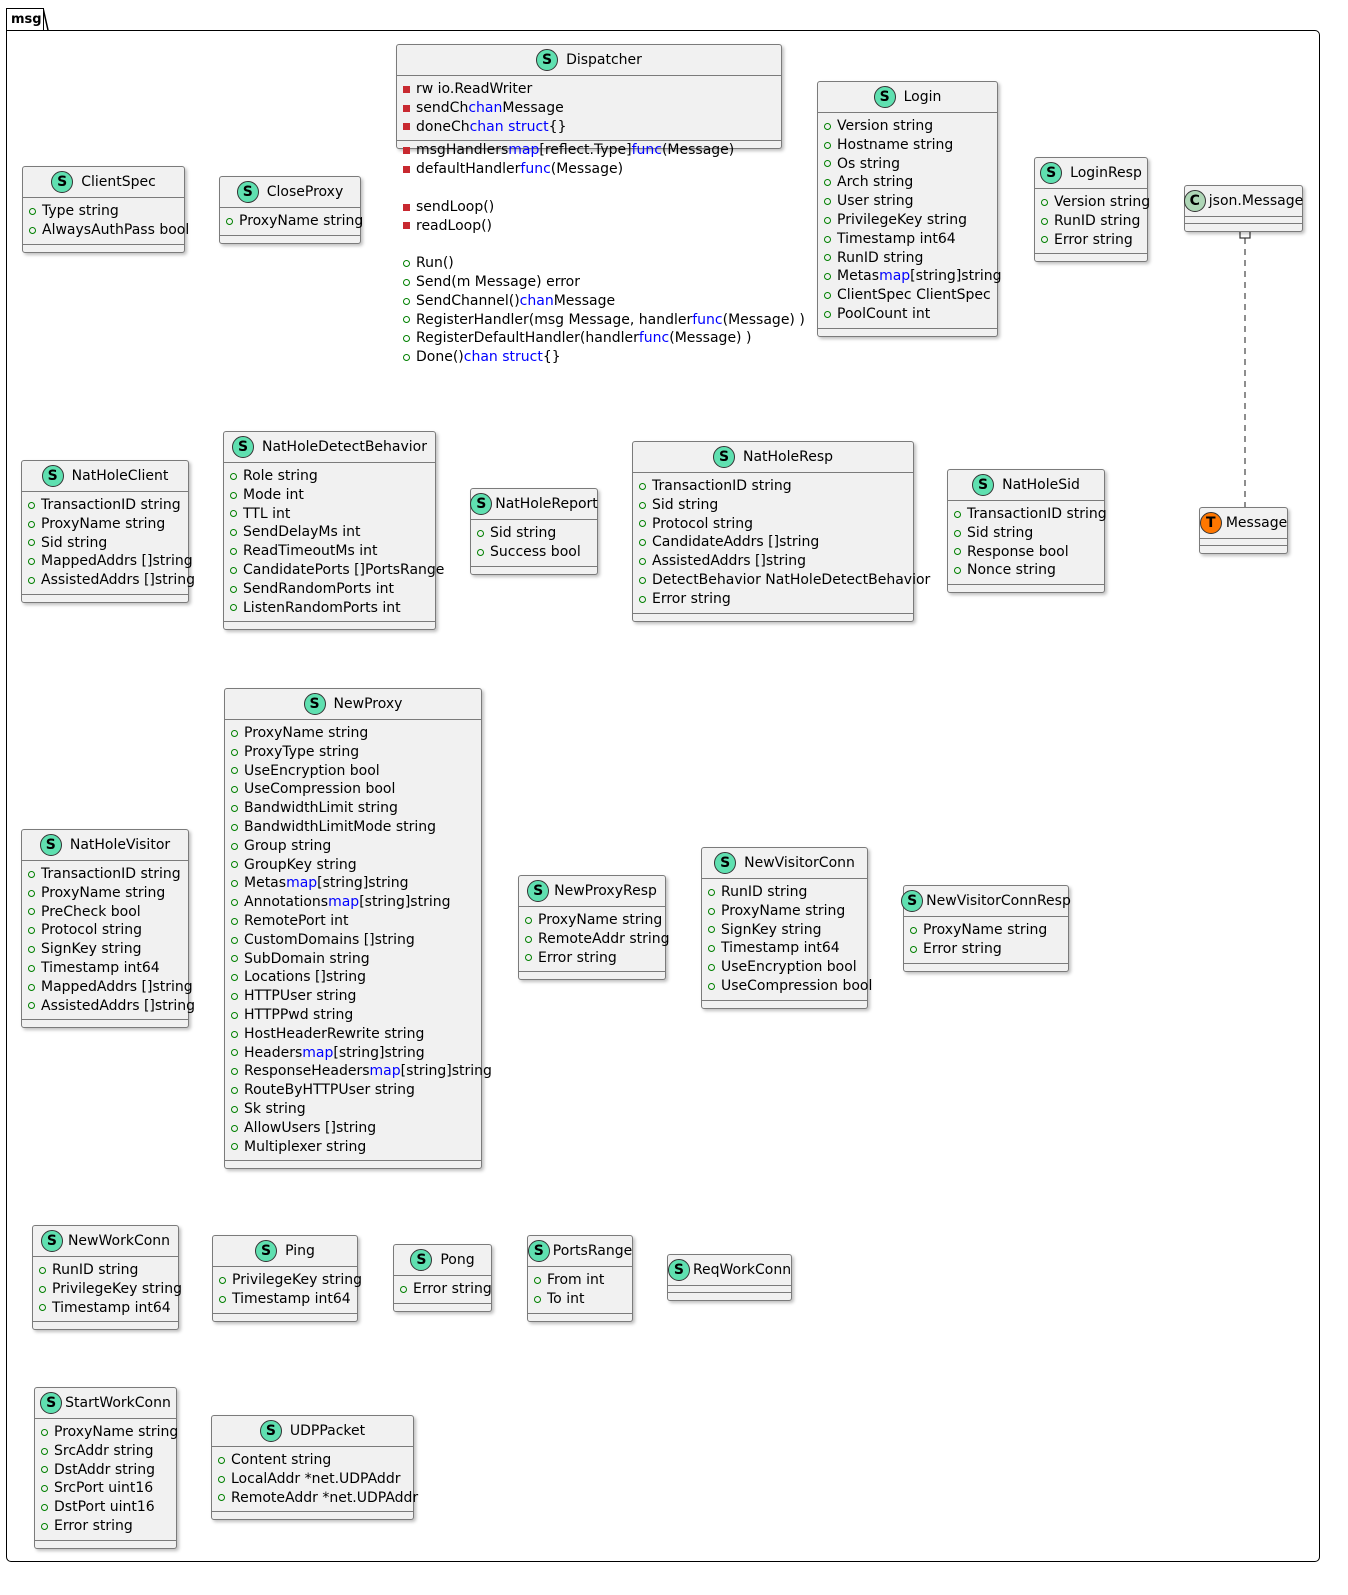 The image size is (1348, 1595). Describe the element at coordinates (729, 1289) in the screenshot. I see `field-list` at that location.